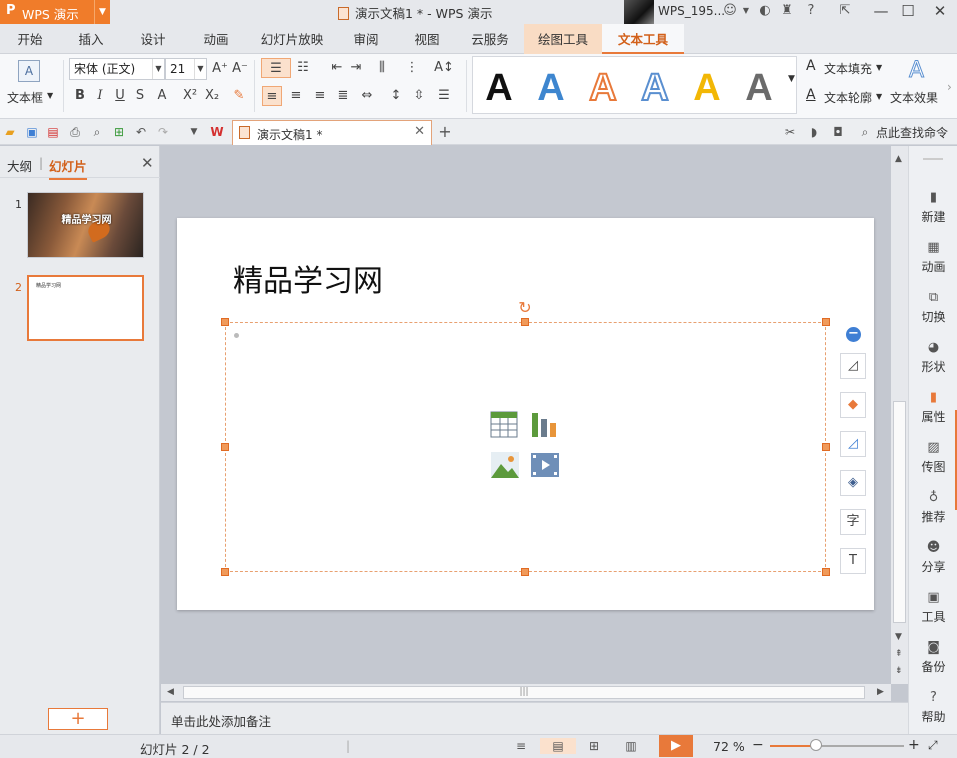 This screenshot has width=957, height=758. Describe the element at coordinates (343, 96) in the screenshot. I see `justify-icon: ≣` at that location.